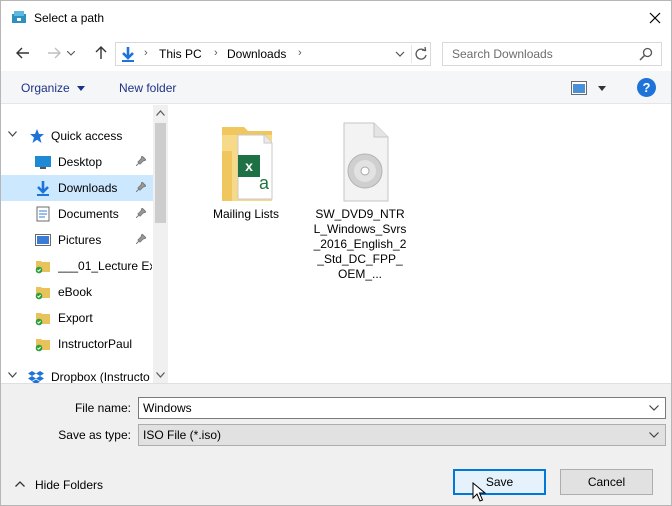 This screenshot has height=506, width=672. I want to click on close-button, so click(655, 18).